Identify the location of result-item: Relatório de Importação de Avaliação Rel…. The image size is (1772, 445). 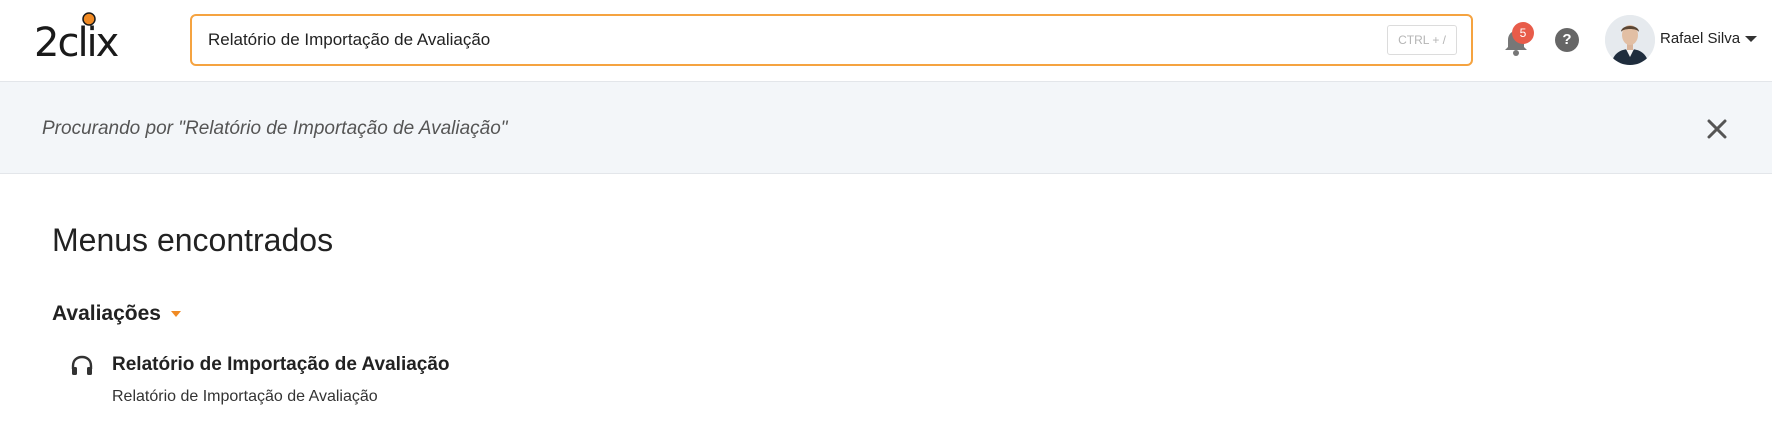
(370, 382).